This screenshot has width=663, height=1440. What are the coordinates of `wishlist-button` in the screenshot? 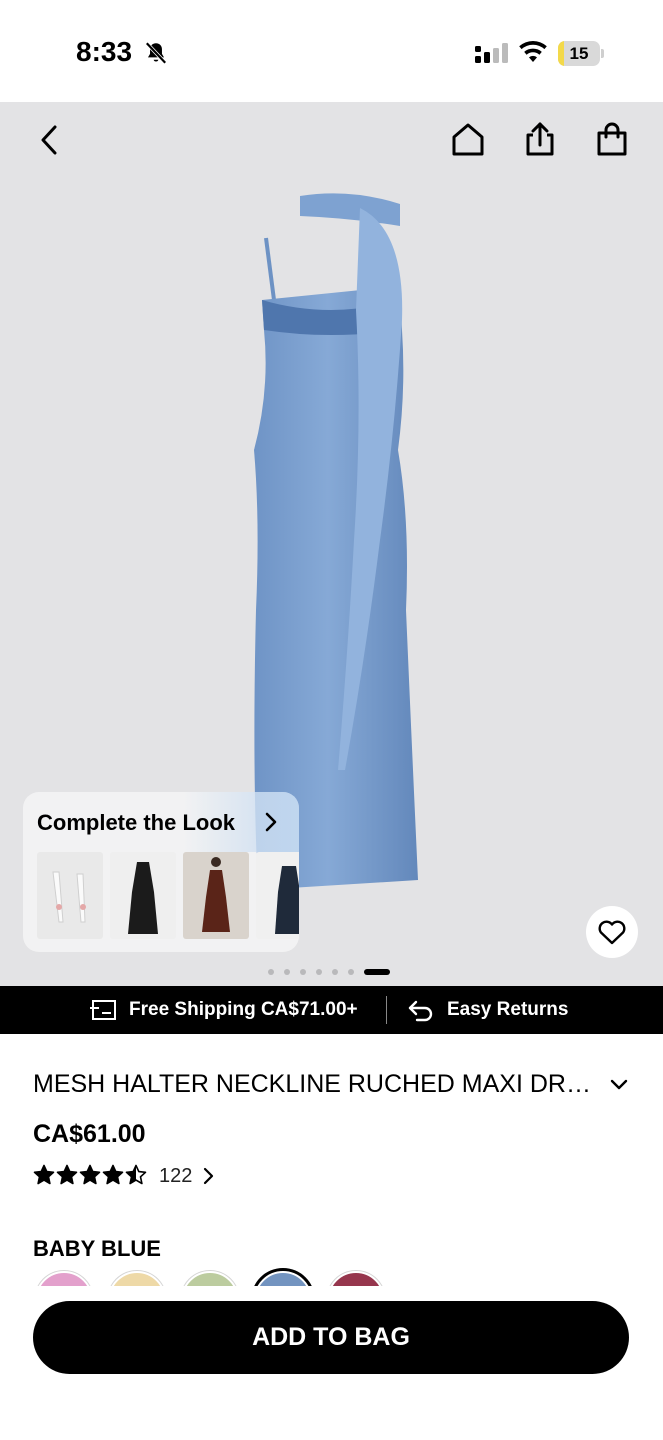 It's located at (612, 932).